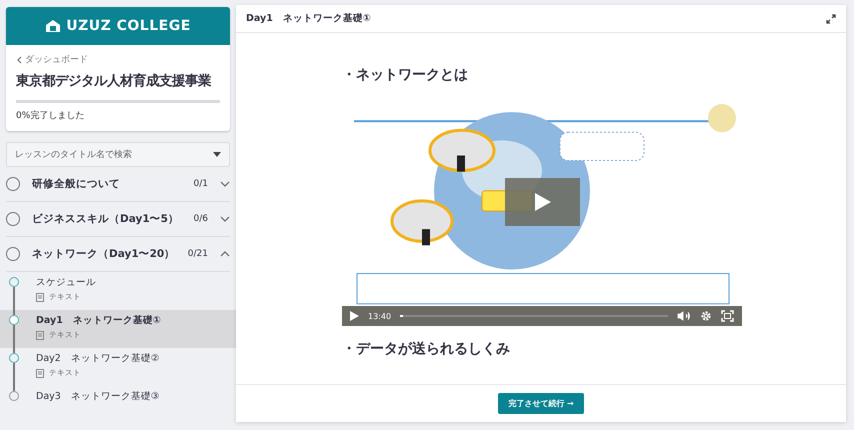 The height and width of the screenshot is (430, 854). Describe the element at coordinates (225, 254) in the screenshot. I see `chevron-up-icon` at that location.